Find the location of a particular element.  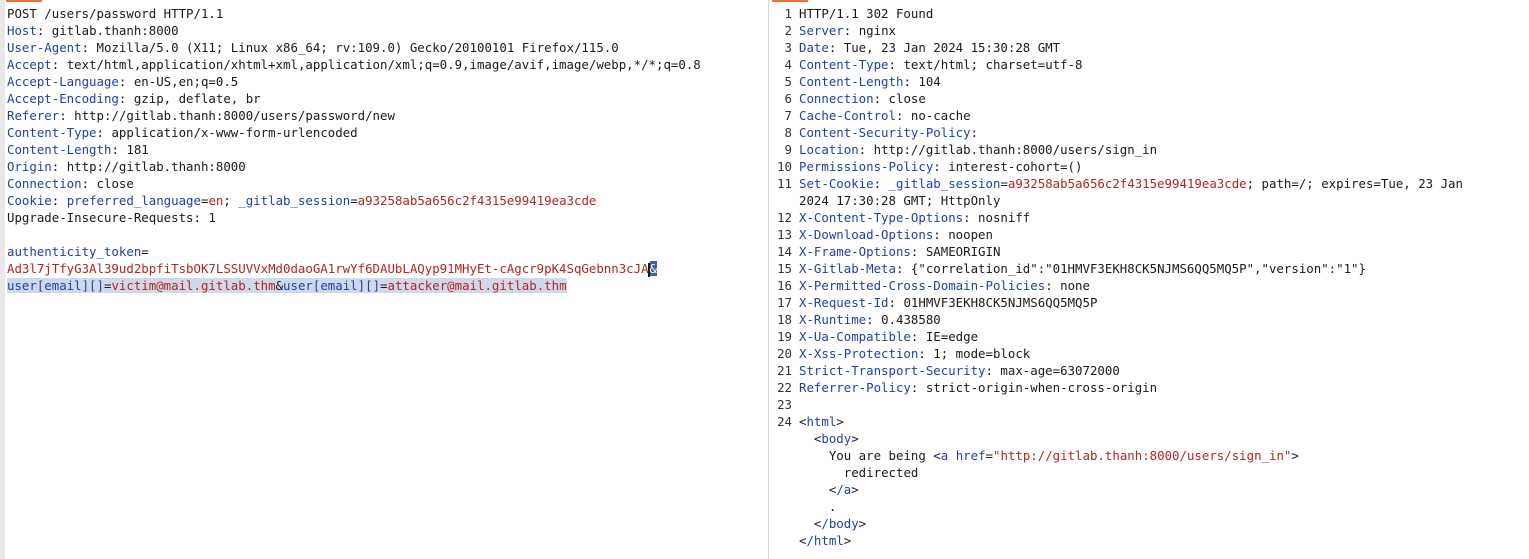

header-name: Strict-Transport-Security is located at coordinates (892, 370).